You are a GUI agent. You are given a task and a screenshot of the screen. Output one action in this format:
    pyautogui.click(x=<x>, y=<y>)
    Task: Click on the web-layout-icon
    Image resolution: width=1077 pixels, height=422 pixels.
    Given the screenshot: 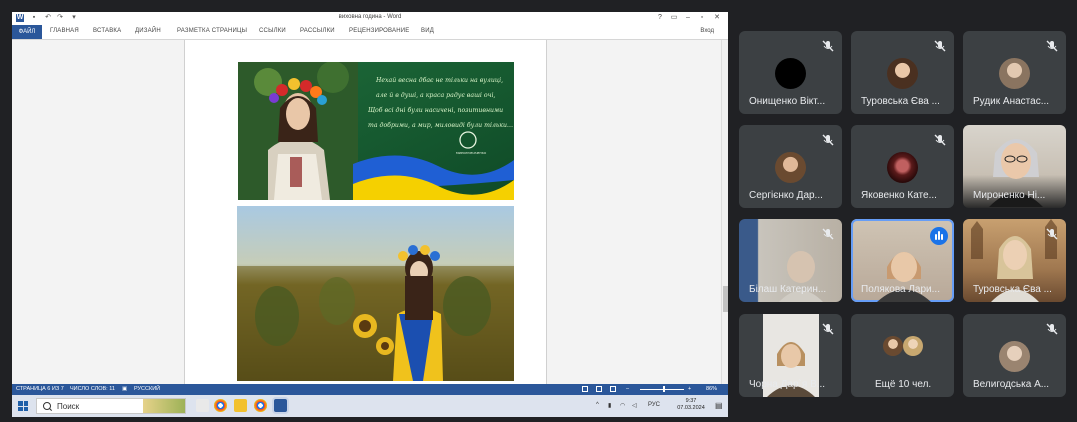 What is the action you would take?
    pyautogui.click(x=613, y=389)
    